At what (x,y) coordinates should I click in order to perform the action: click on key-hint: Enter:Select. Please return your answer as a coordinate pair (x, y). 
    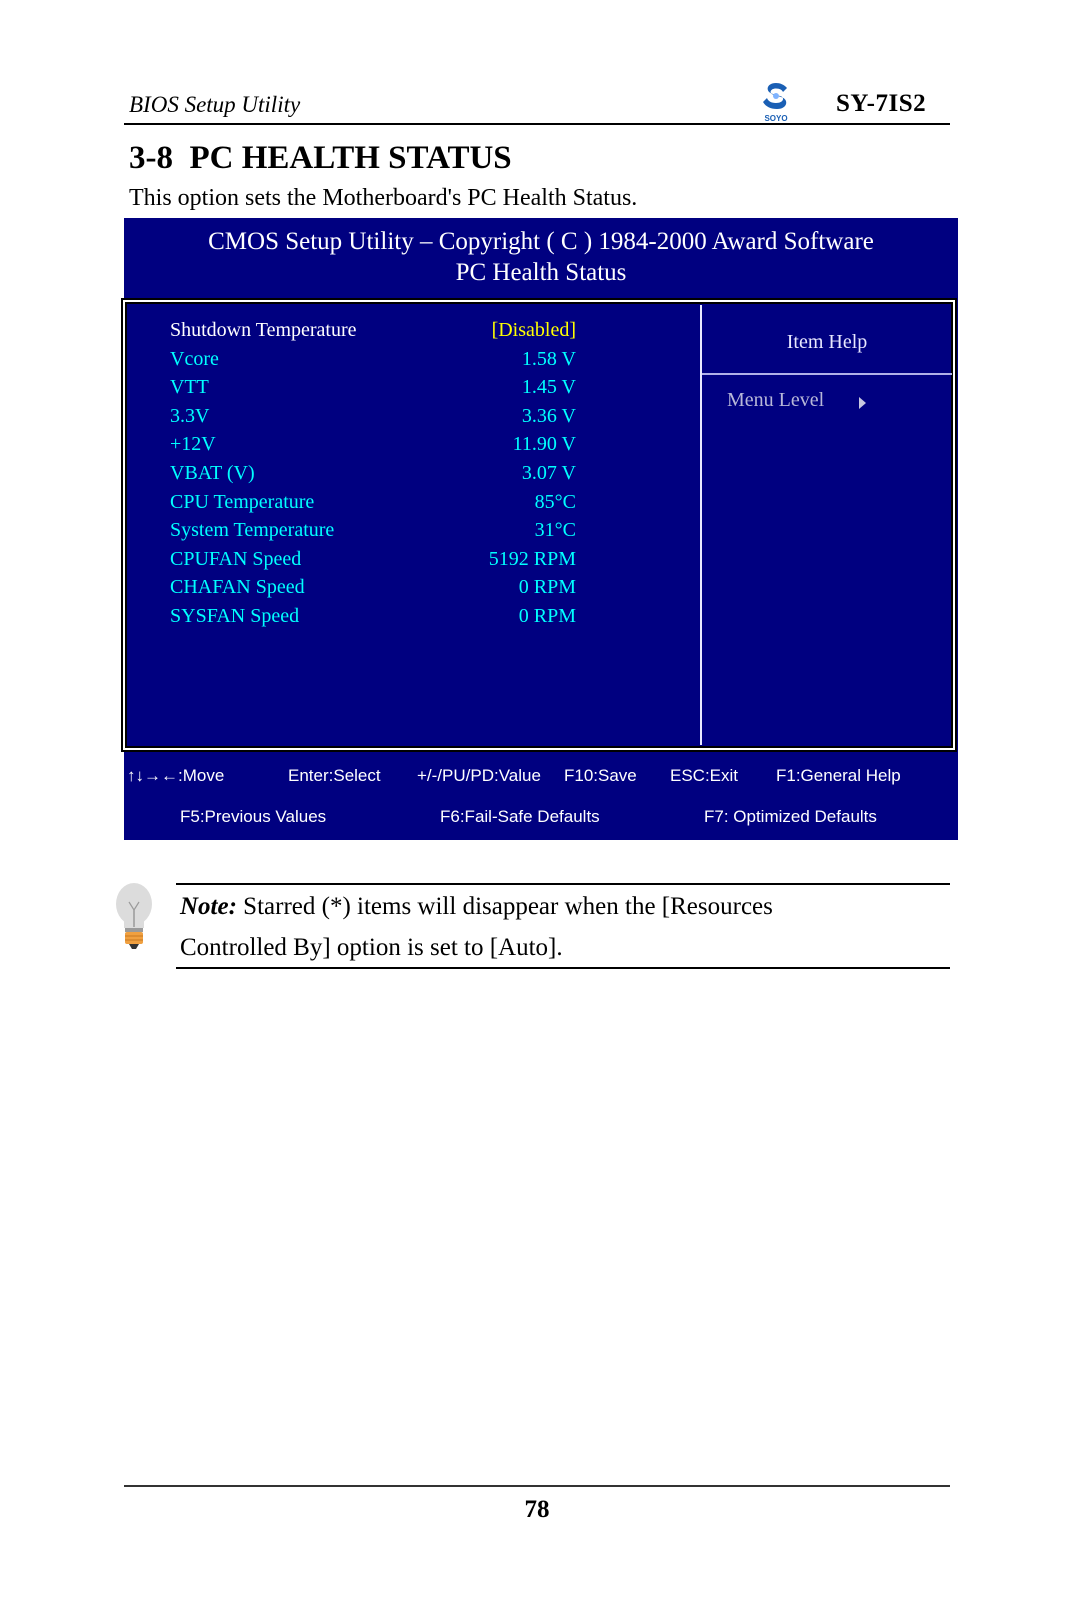
    Looking at the image, I should click on (334, 775).